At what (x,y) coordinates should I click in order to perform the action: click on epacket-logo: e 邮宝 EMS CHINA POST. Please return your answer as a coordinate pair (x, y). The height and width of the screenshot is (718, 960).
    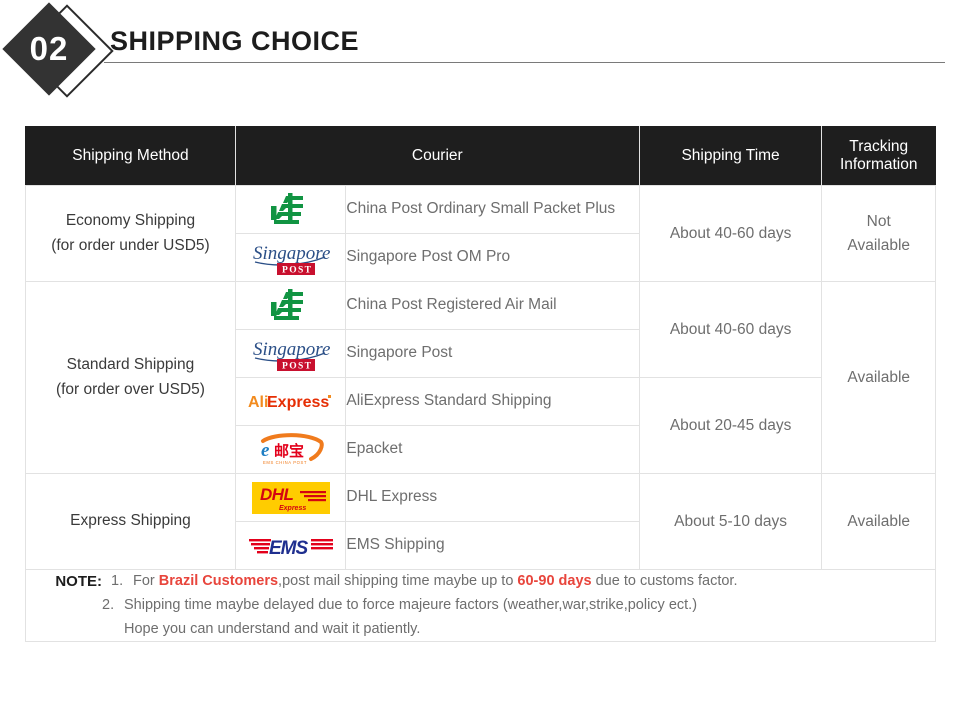
    Looking at the image, I should click on (291, 450).